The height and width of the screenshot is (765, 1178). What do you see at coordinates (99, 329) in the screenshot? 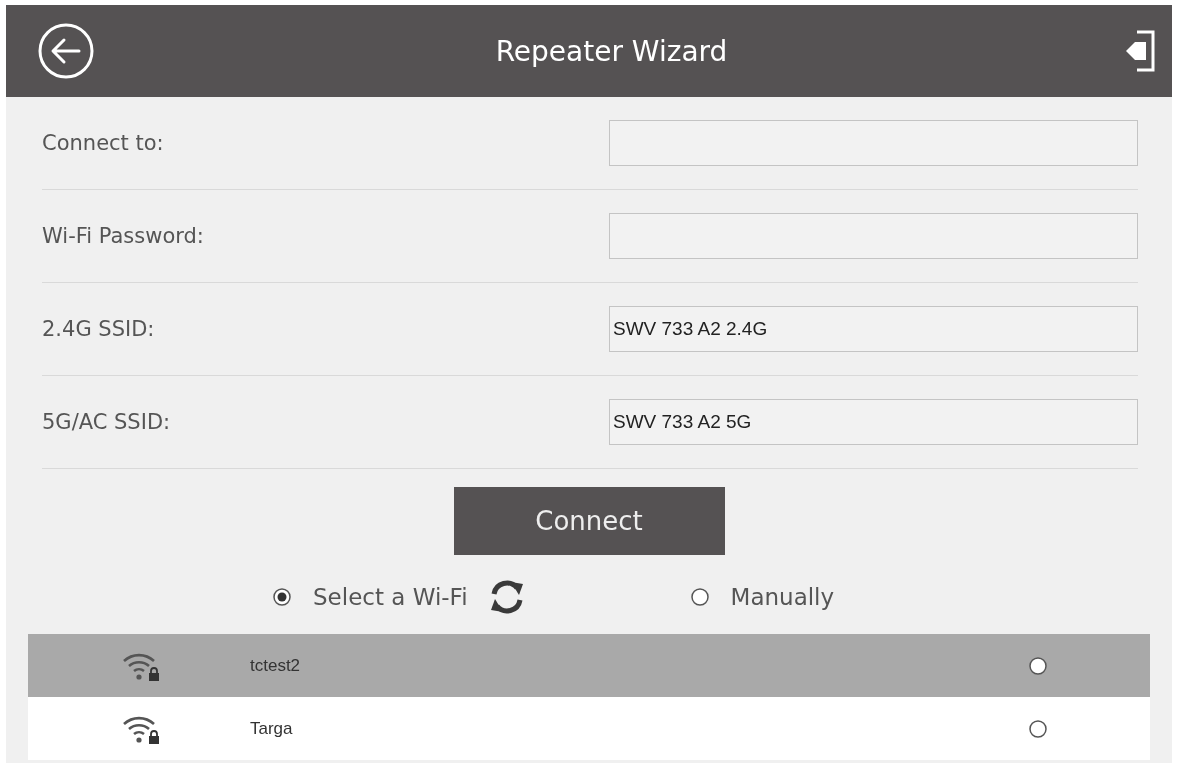
I see `field-label: 2.4G SSID:` at bounding box center [99, 329].